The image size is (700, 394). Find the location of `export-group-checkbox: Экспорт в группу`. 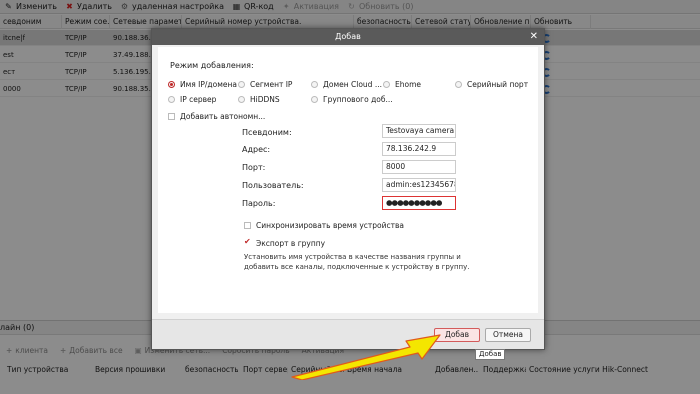

export-group-checkbox: Экспорт в группу is located at coordinates (285, 242).